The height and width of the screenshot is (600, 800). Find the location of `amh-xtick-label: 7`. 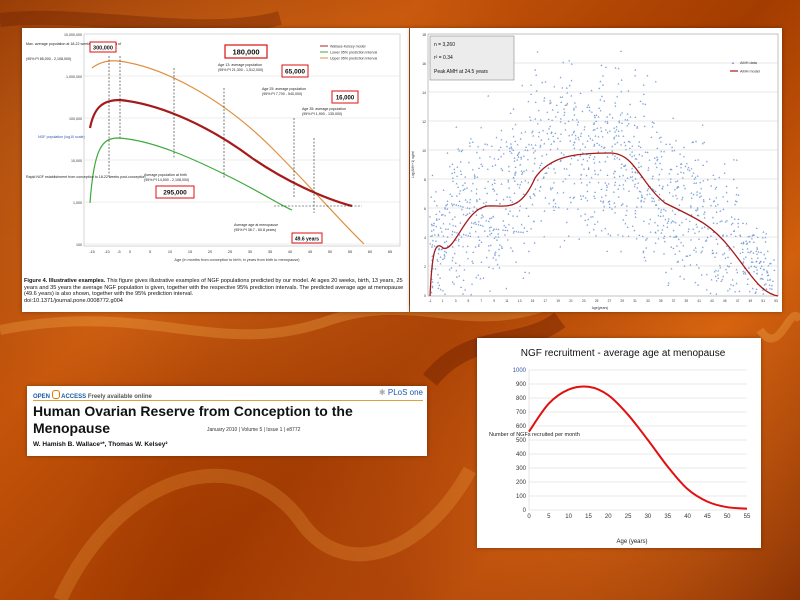

amh-xtick-label: 7 is located at coordinates (481, 301).